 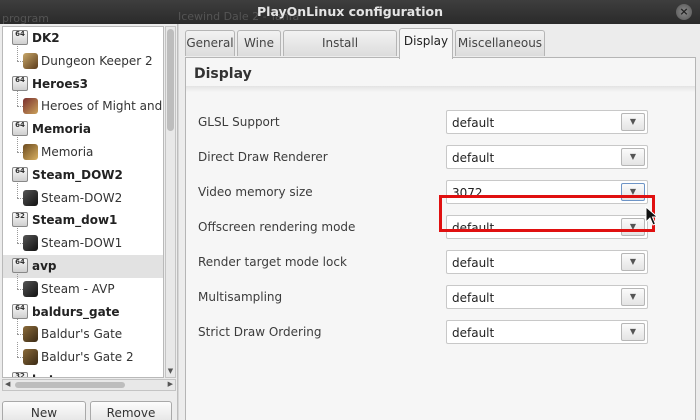 I want to click on memoria-icon, so click(x=30, y=152).